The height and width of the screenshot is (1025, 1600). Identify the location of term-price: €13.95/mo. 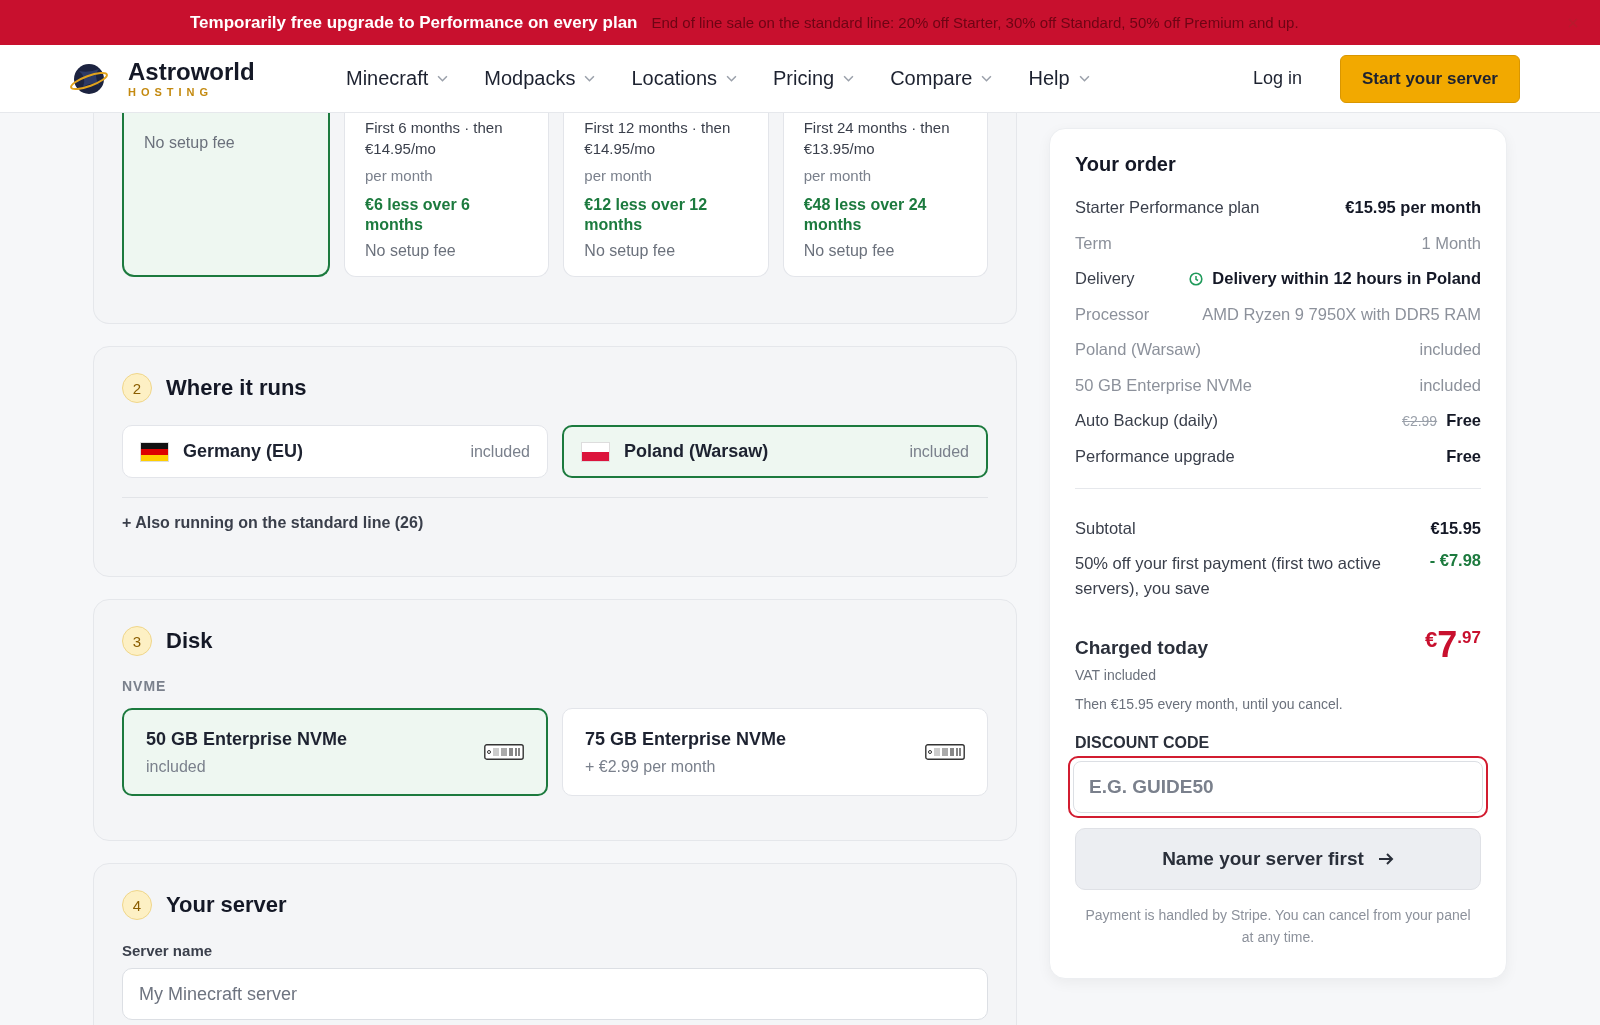
(839, 149).